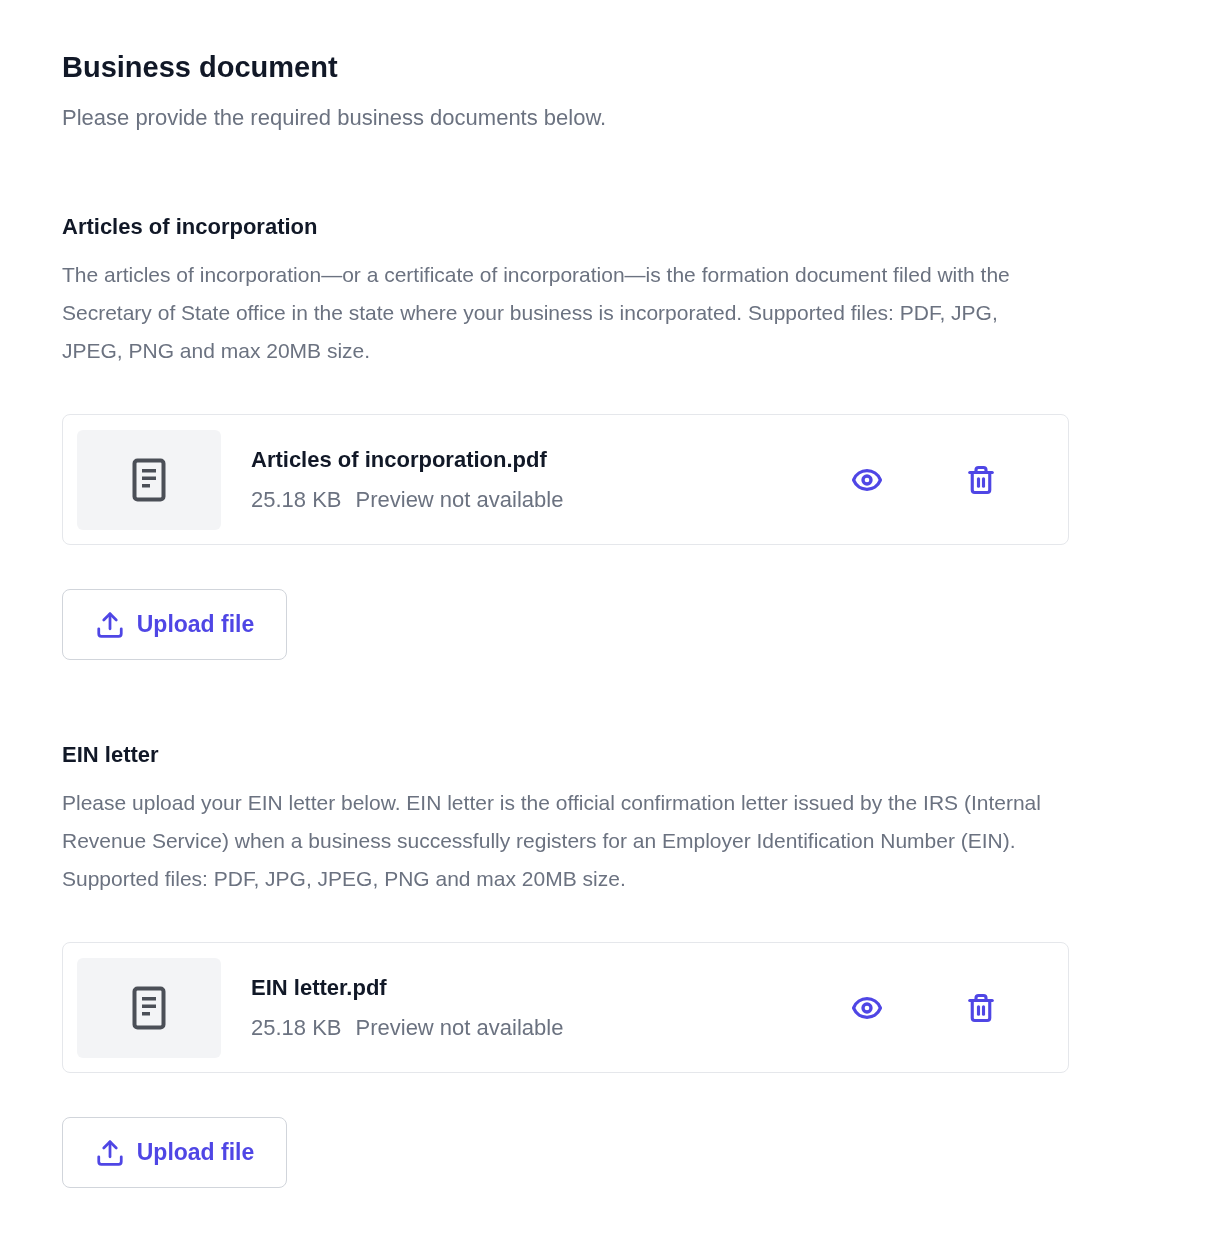 The height and width of the screenshot is (1254, 1224). What do you see at coordinates (319, 987) in the screenshot?
I see `file-name: EIN letter.pdf` at bounding box center [319, 987].